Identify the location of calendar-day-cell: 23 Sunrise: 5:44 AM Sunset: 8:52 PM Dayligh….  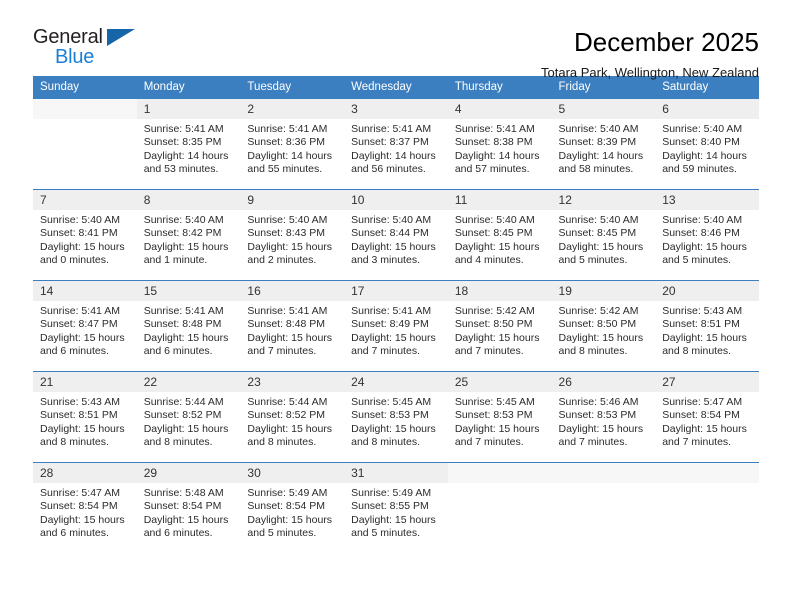
(292, 417).